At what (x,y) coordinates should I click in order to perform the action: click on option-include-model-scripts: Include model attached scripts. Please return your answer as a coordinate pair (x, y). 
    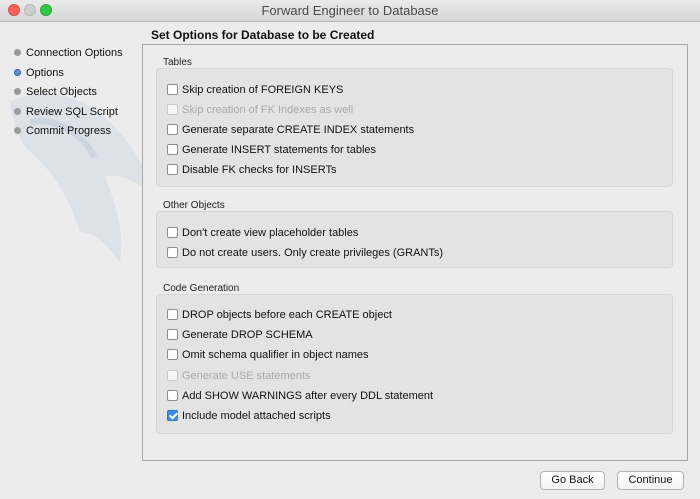
    Looking at the image, I should click on (249, 417).